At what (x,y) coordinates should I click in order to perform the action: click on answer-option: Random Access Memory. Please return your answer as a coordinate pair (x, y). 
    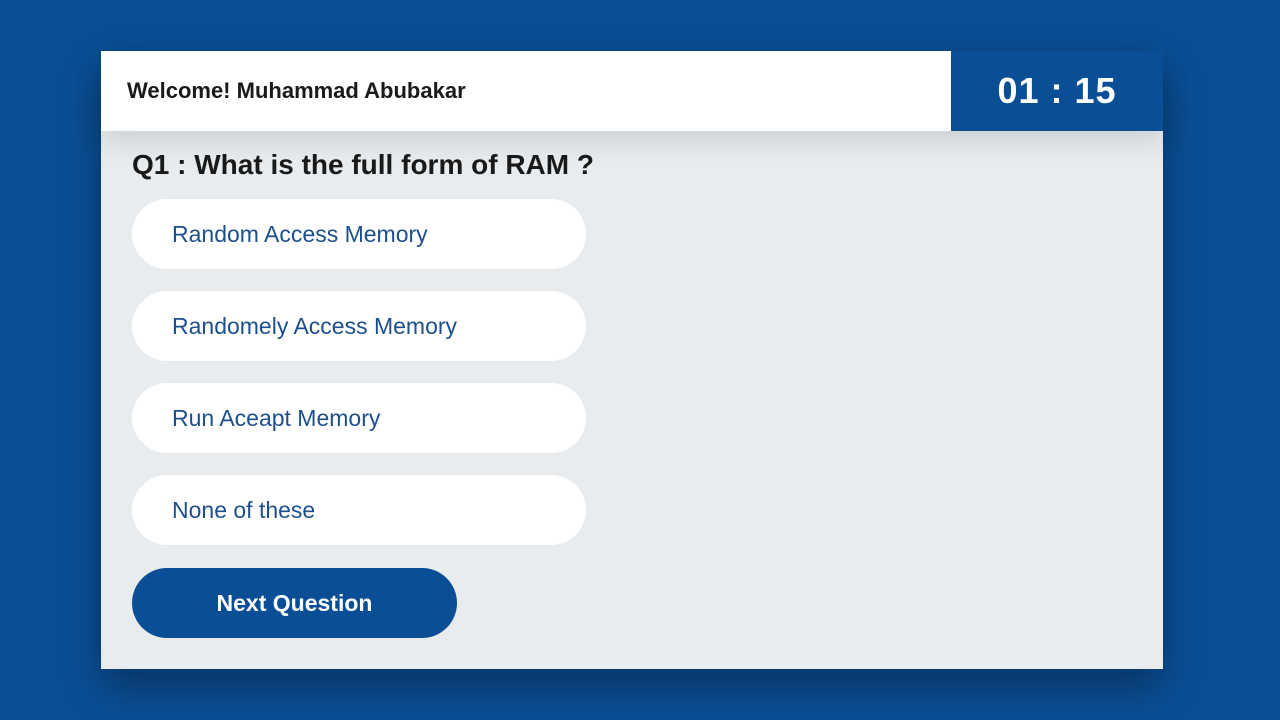
    Looking at the image, I should click on (359, 234).